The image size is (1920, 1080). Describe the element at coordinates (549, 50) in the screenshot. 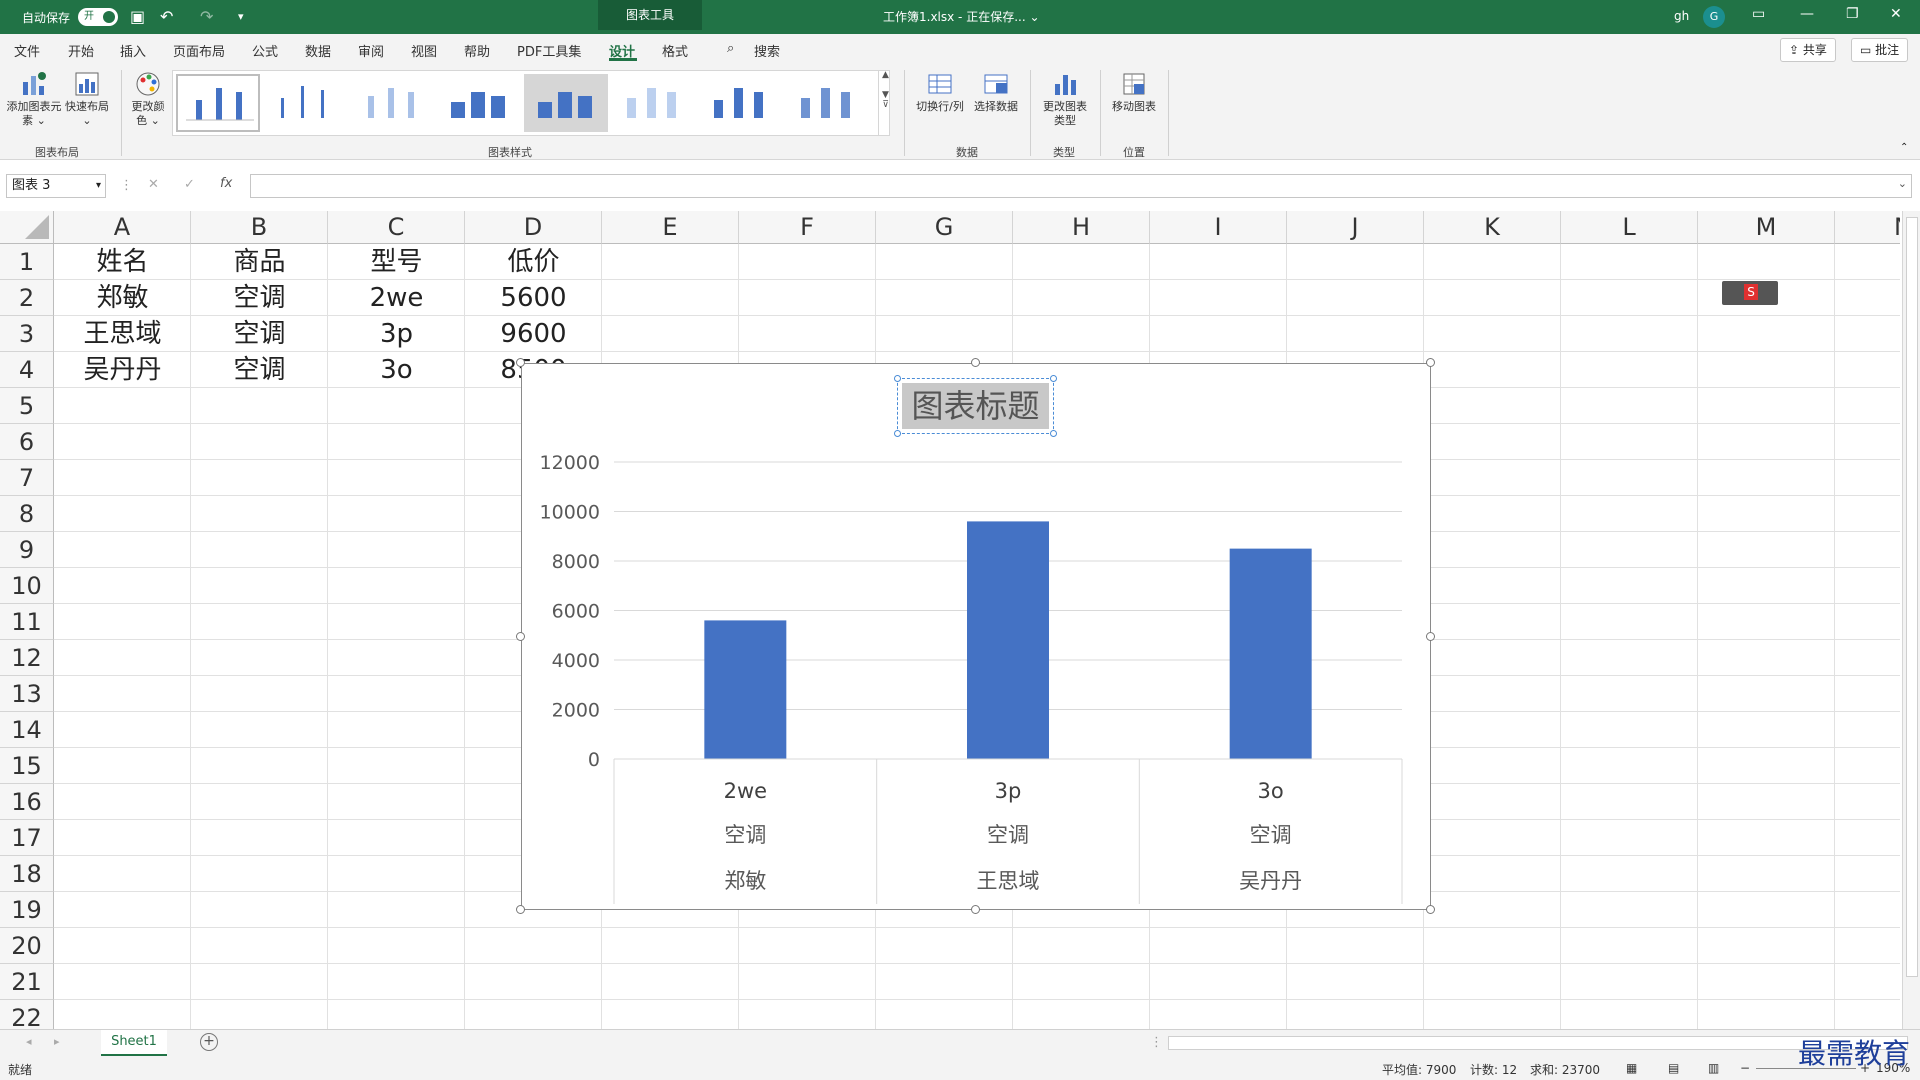

I see `tab-pdf-tools: PDF工具集` at that location.